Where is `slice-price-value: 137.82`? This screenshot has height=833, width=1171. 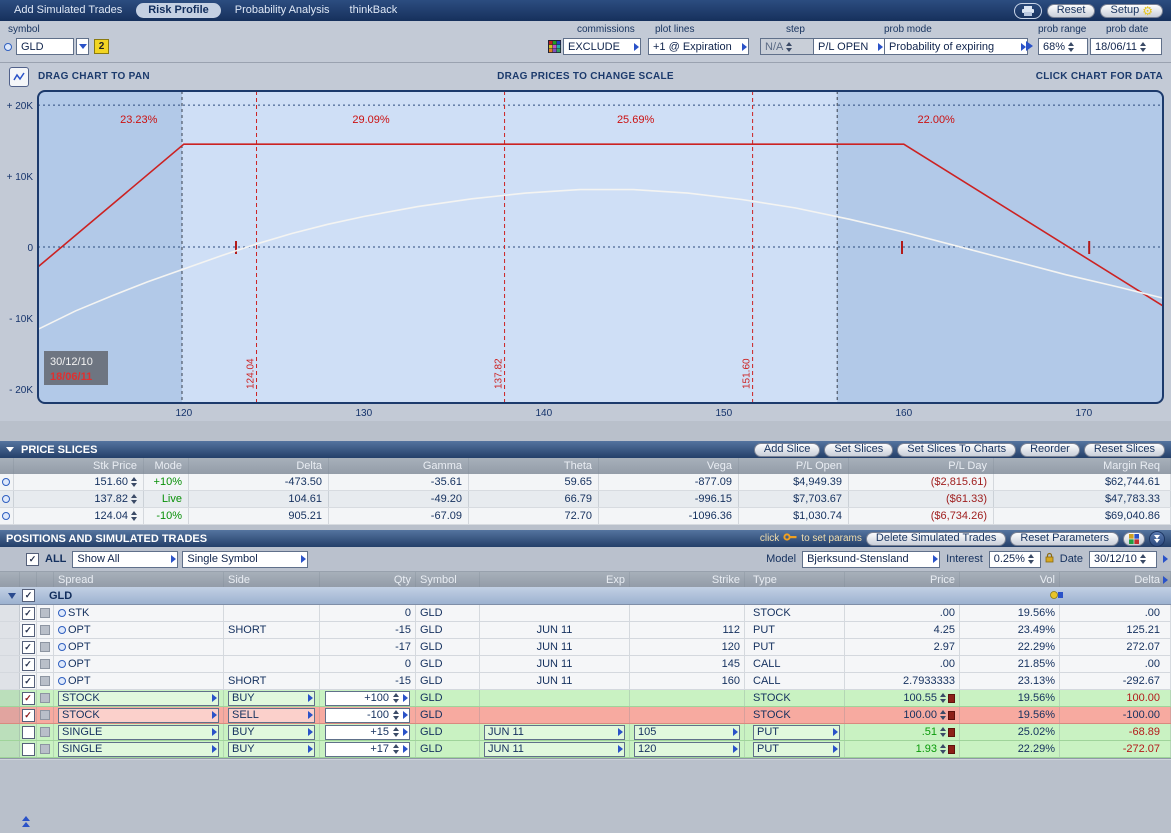
slice-price-value: 137.82 is located at coordinates (111, 499).